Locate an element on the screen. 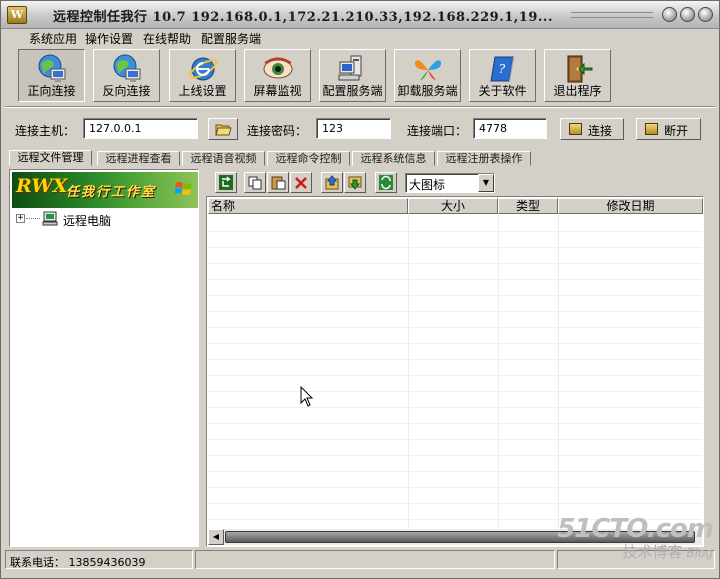 The height and width of the screenshot is (579, 720). expand-icon: + is located at coordinates (20, 218).